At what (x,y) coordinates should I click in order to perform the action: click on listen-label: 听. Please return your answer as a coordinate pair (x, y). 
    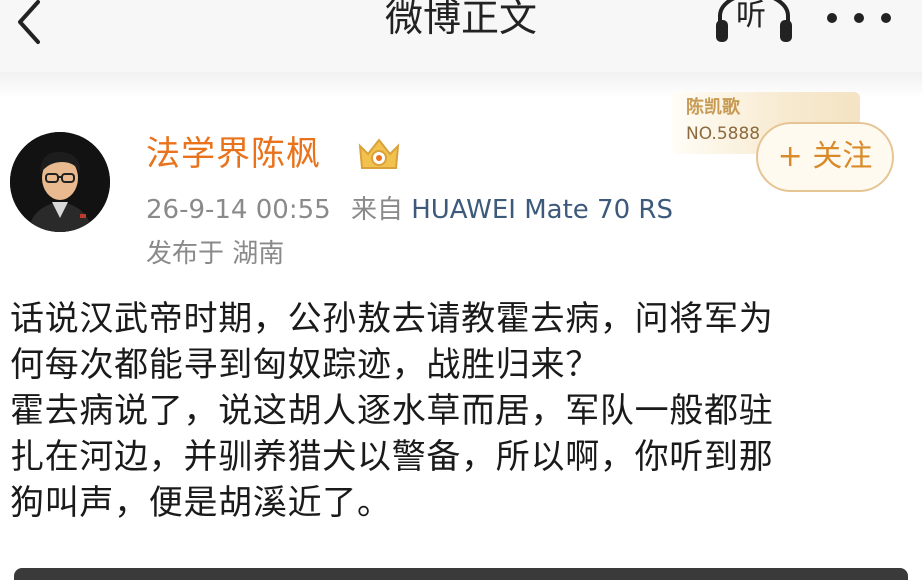
    Looking at the image, I should click on (751, 16).